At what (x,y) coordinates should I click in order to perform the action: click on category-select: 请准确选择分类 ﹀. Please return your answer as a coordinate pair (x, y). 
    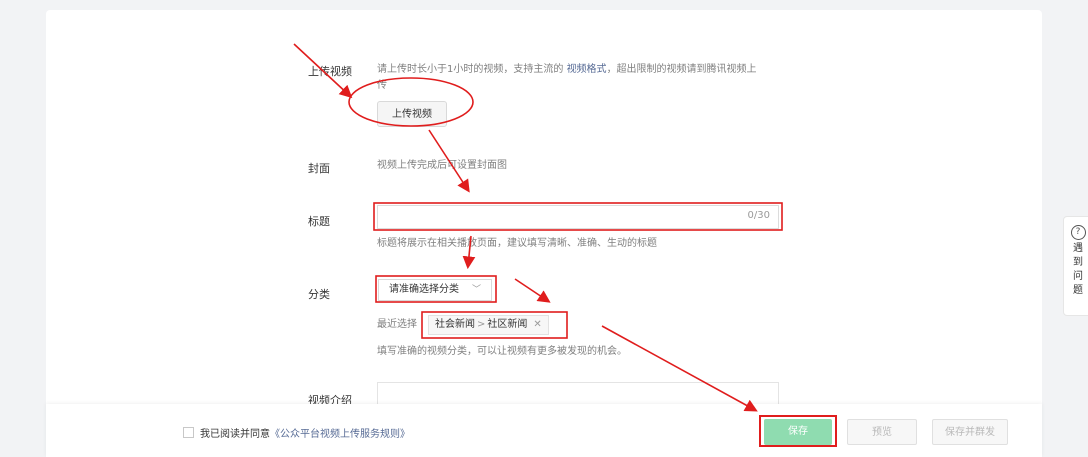
    Looking at the image, I should click on (435, 290).